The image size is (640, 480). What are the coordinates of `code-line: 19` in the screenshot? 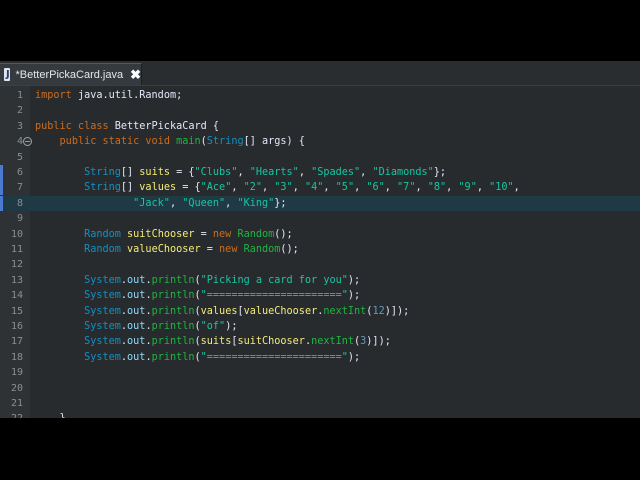 It's located at (320, 372).